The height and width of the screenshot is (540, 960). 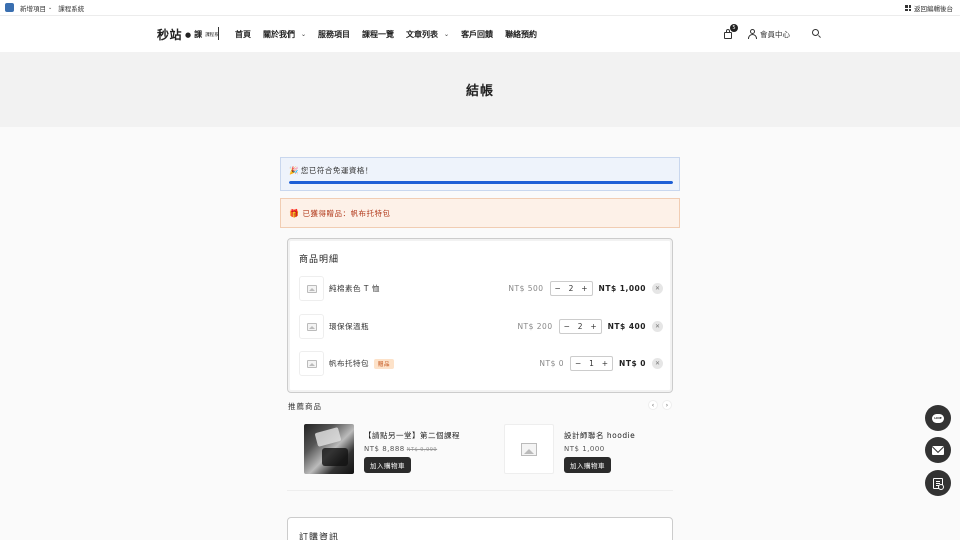 I want to click on line-total: NT$ 1,000, so click(x=622, y=288).